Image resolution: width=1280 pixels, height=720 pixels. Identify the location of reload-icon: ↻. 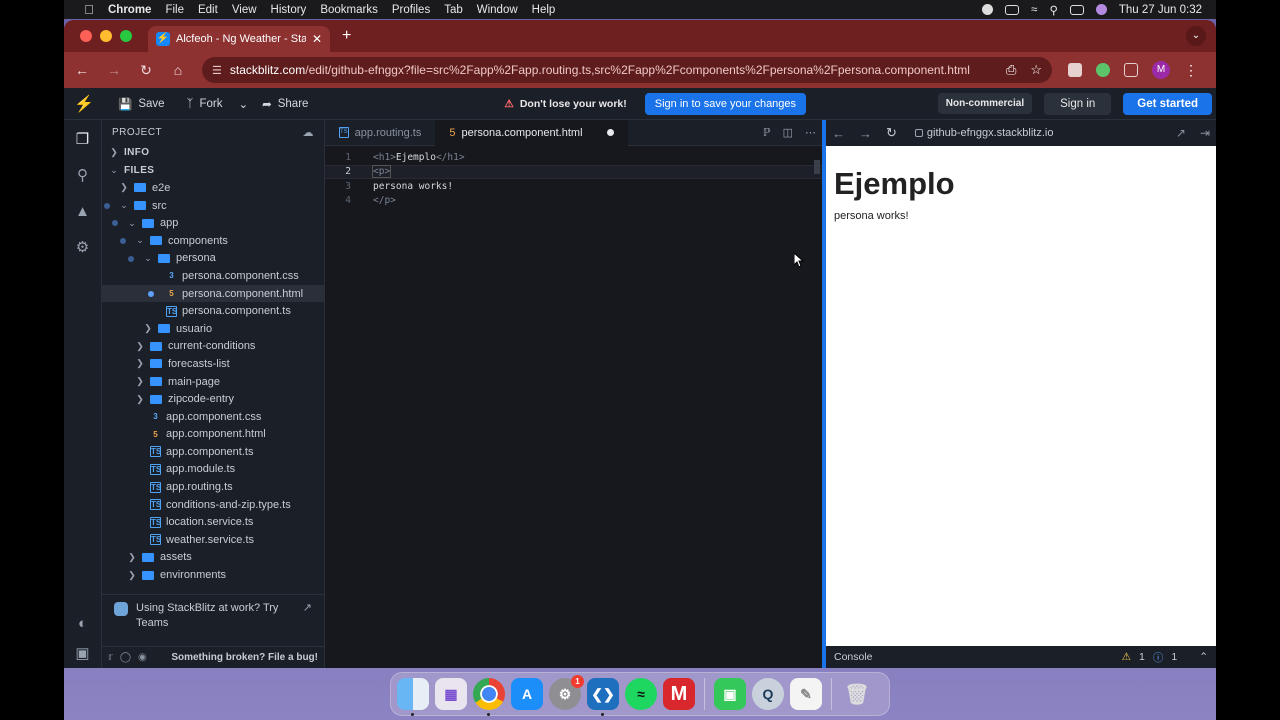
(146, 70).